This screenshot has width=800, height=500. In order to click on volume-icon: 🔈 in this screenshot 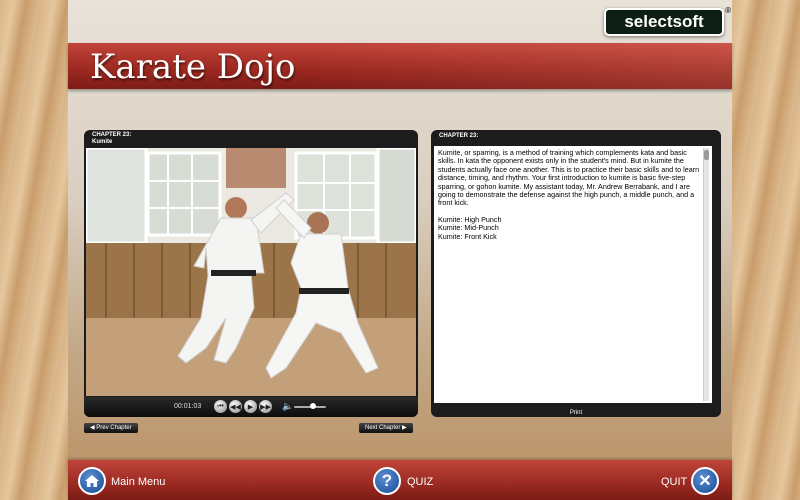, I will do `click(287, 406)`.